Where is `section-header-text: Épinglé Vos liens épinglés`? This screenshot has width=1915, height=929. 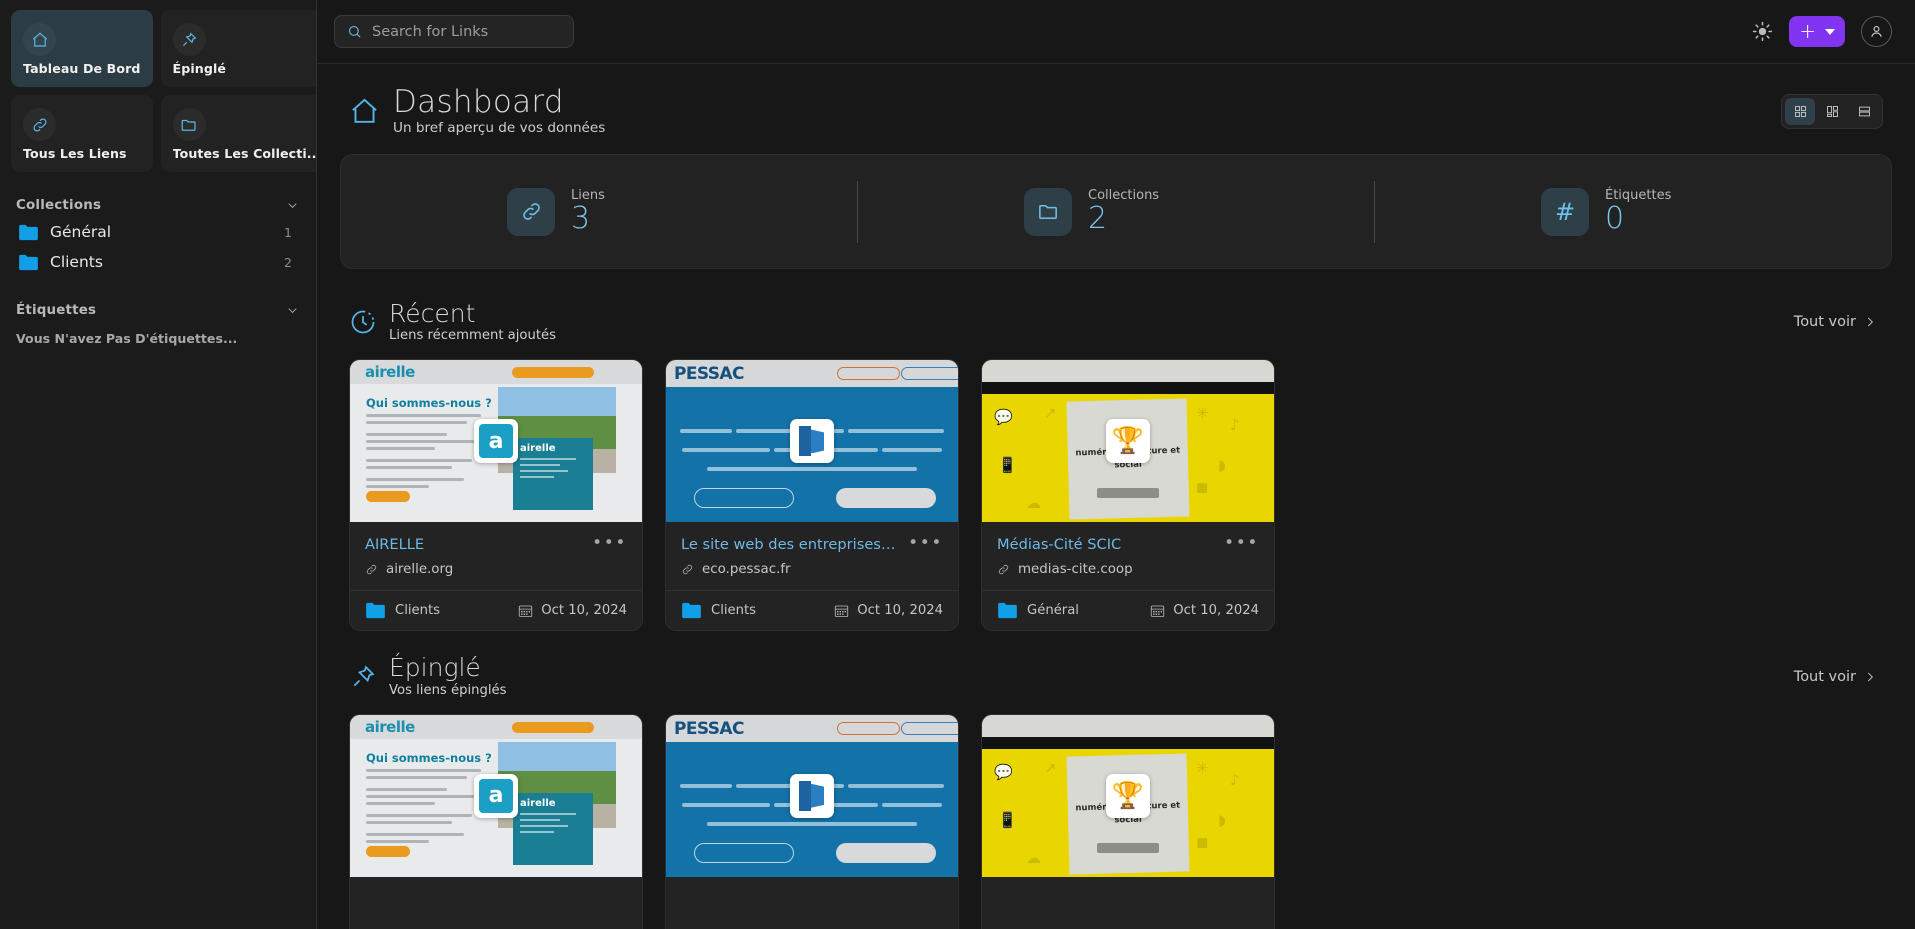 section-header-text: Épinglé Vos liens épinglés is located at coordinates (448, 676).